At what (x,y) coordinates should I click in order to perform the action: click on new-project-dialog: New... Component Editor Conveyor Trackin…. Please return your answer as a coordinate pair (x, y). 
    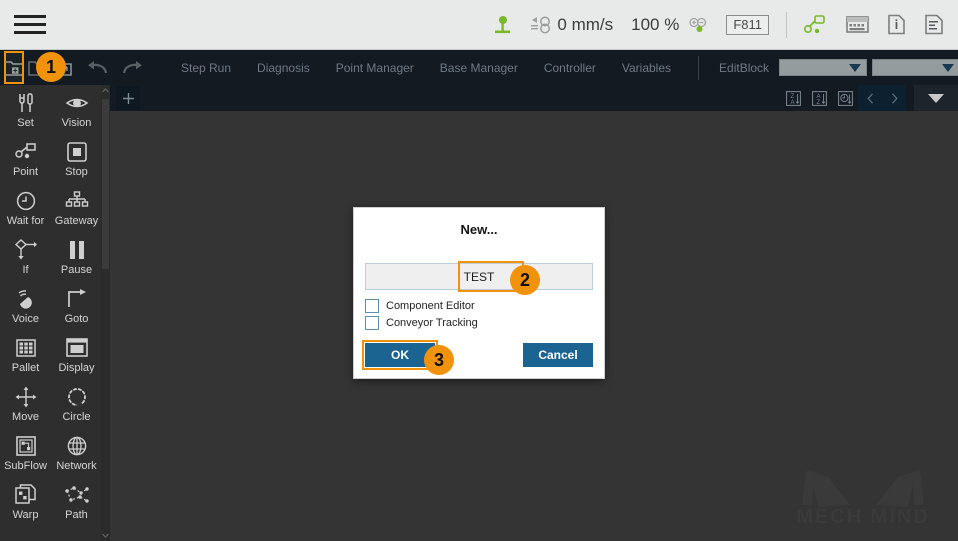
    Looking at the image, I should click on (479, 293).